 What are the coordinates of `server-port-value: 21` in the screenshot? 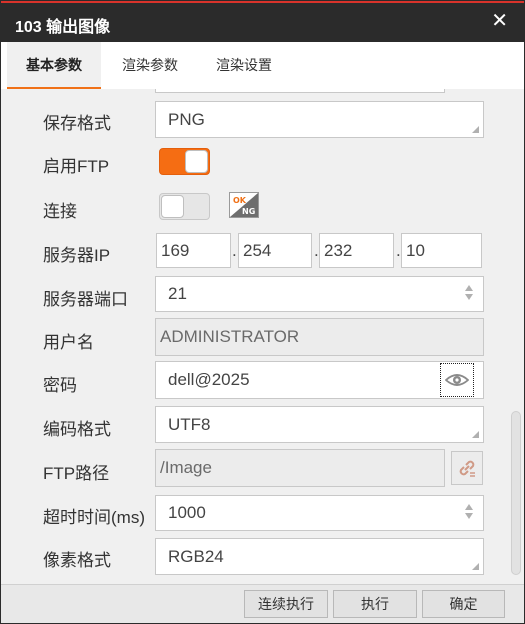 It's located at (177, 293).